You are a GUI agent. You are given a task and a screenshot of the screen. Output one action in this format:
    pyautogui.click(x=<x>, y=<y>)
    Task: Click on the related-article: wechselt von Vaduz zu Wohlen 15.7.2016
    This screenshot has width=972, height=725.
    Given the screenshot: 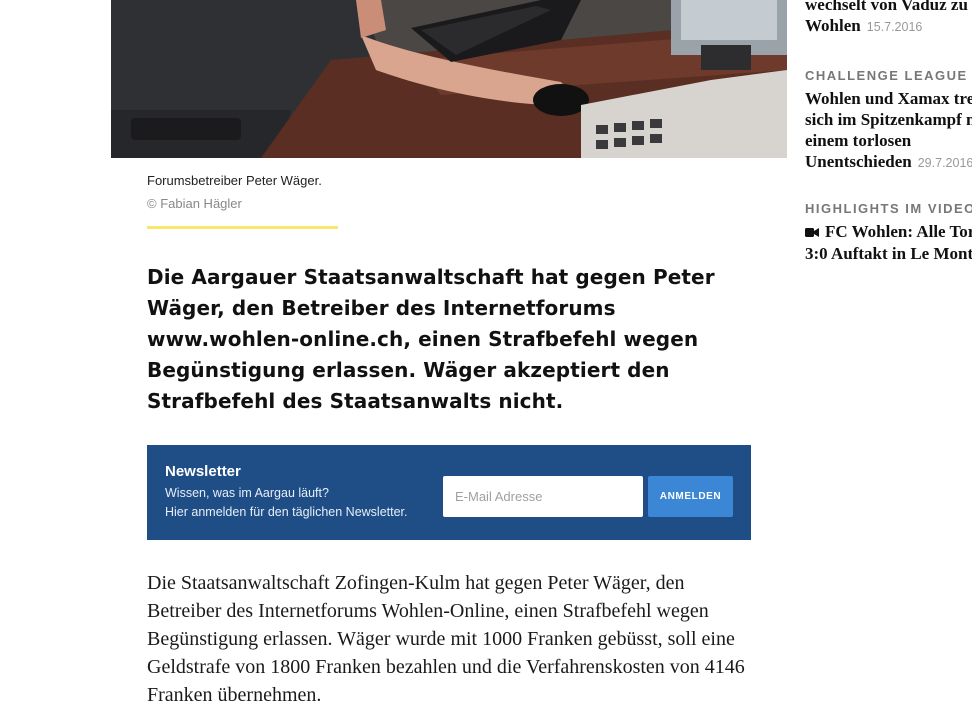 What is the action you would take?
    pyautogui.click(x=888, y=19)
    